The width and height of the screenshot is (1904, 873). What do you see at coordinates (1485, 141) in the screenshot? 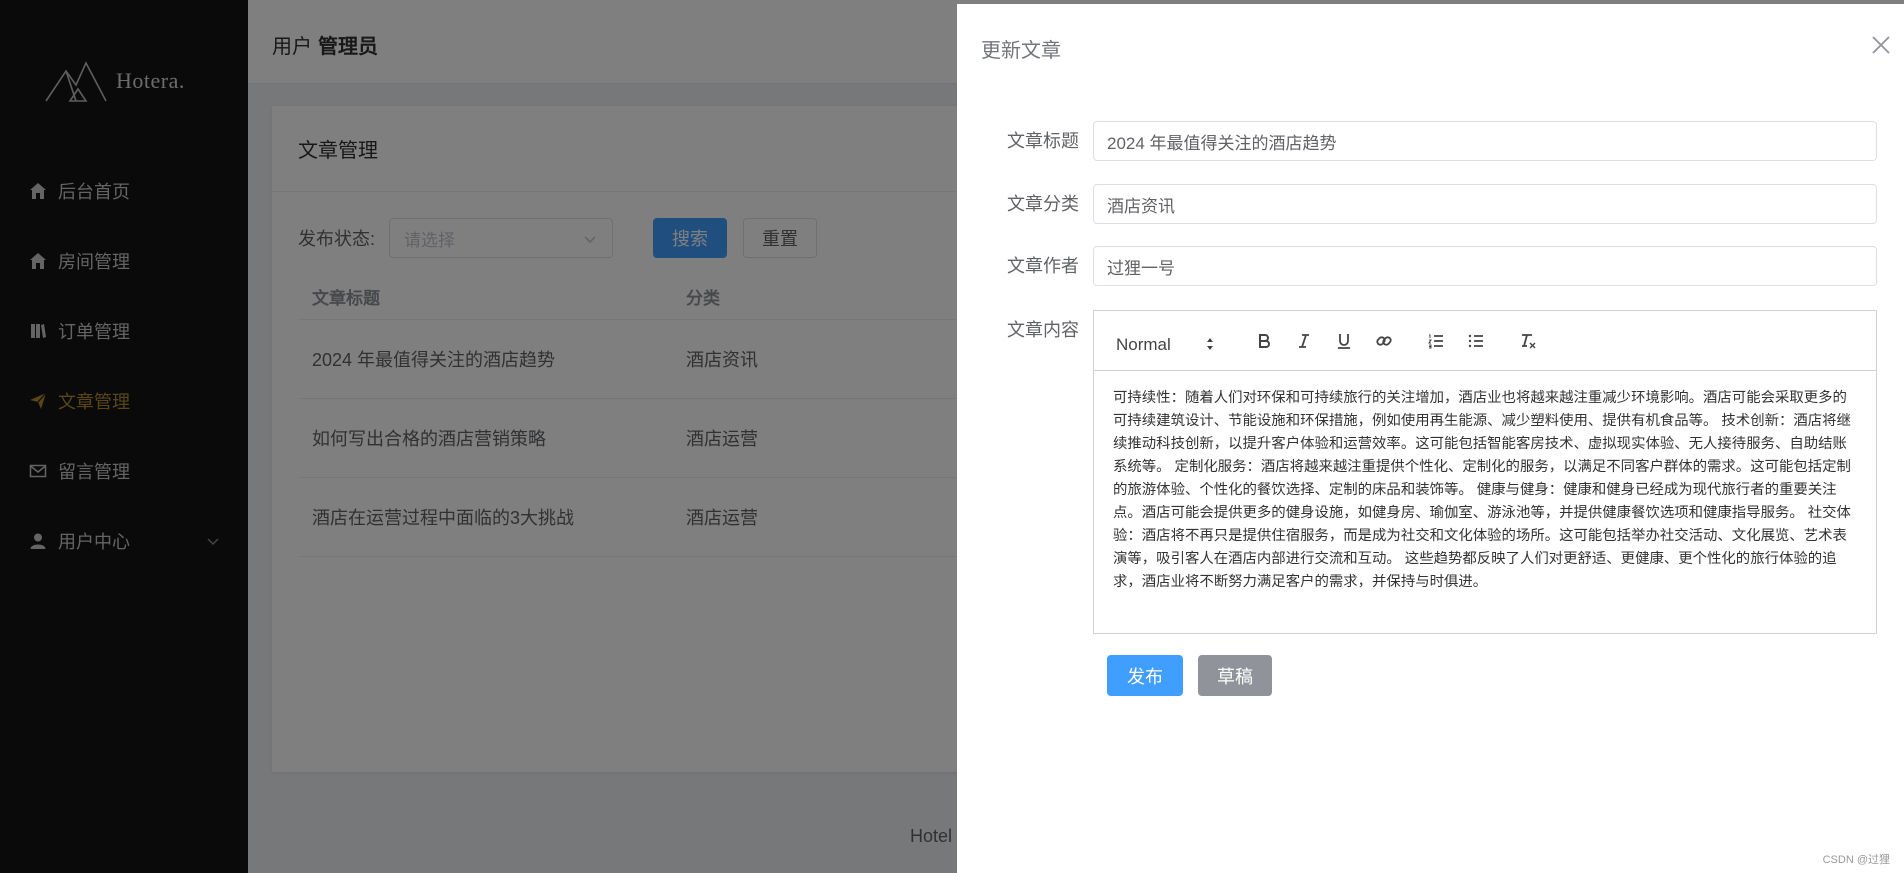
I see `title-input: 2024 年最值得关注的酒店趋势` at bounding box center [1485, 141].